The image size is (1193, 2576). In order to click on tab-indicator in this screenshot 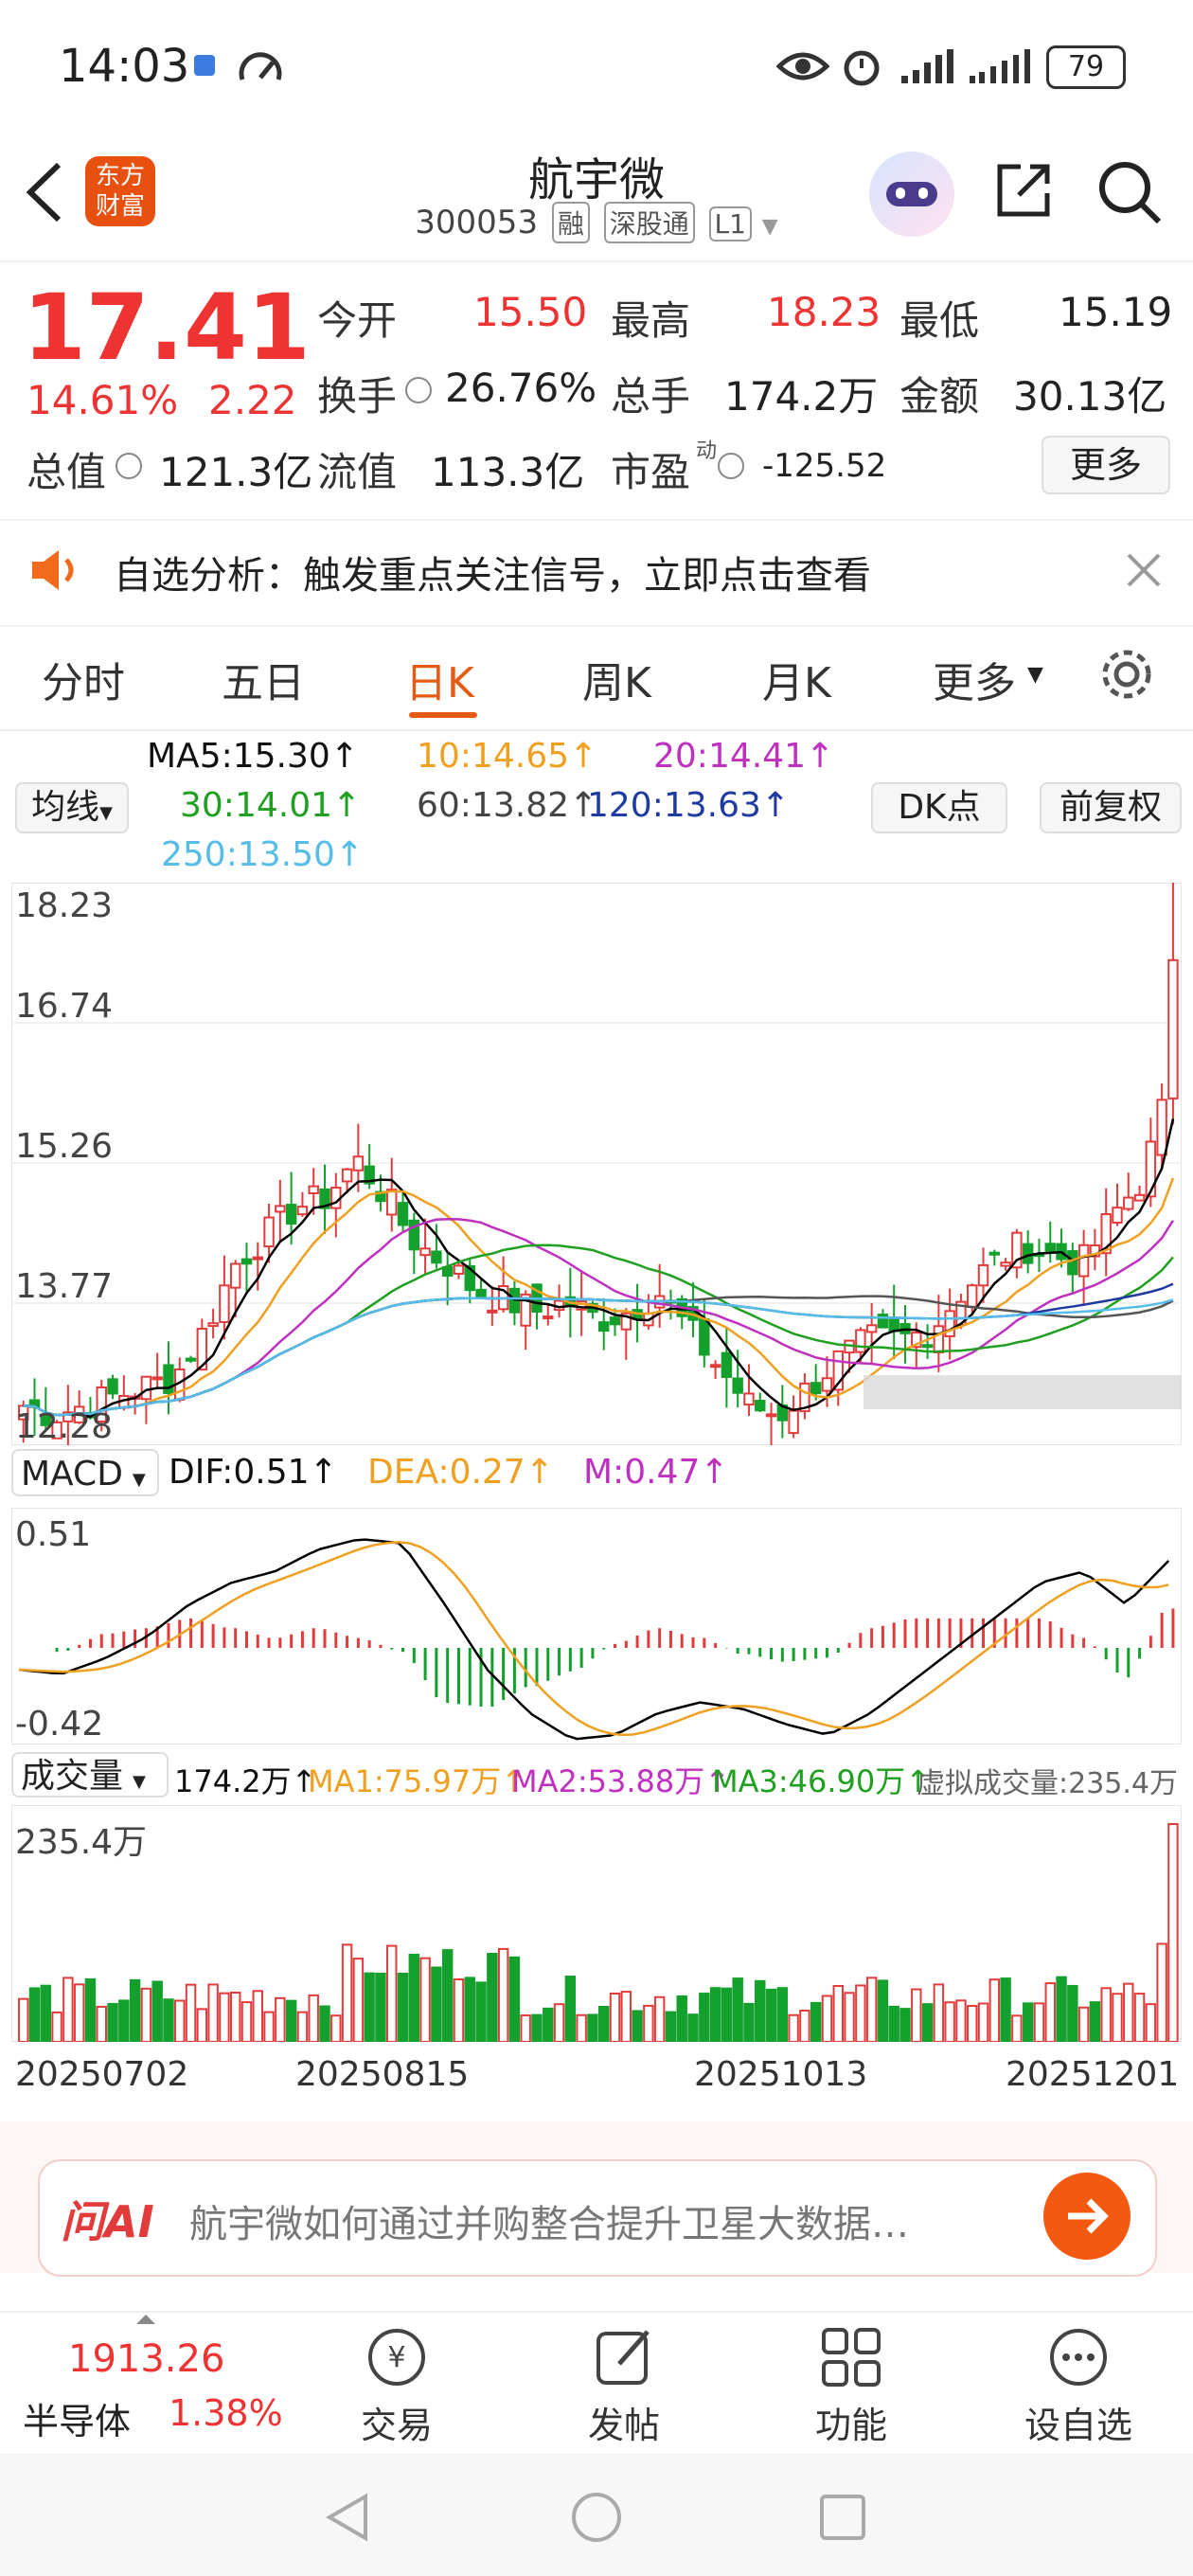, I will do `click(443, 715)`.